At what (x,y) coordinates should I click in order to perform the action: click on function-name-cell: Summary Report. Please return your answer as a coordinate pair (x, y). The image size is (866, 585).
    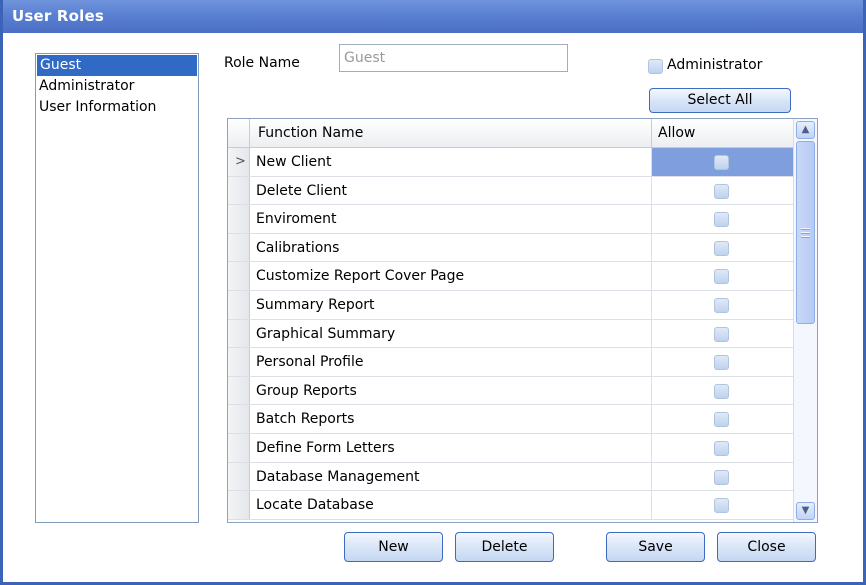
    Looking at the image, I should click on (451, 304).